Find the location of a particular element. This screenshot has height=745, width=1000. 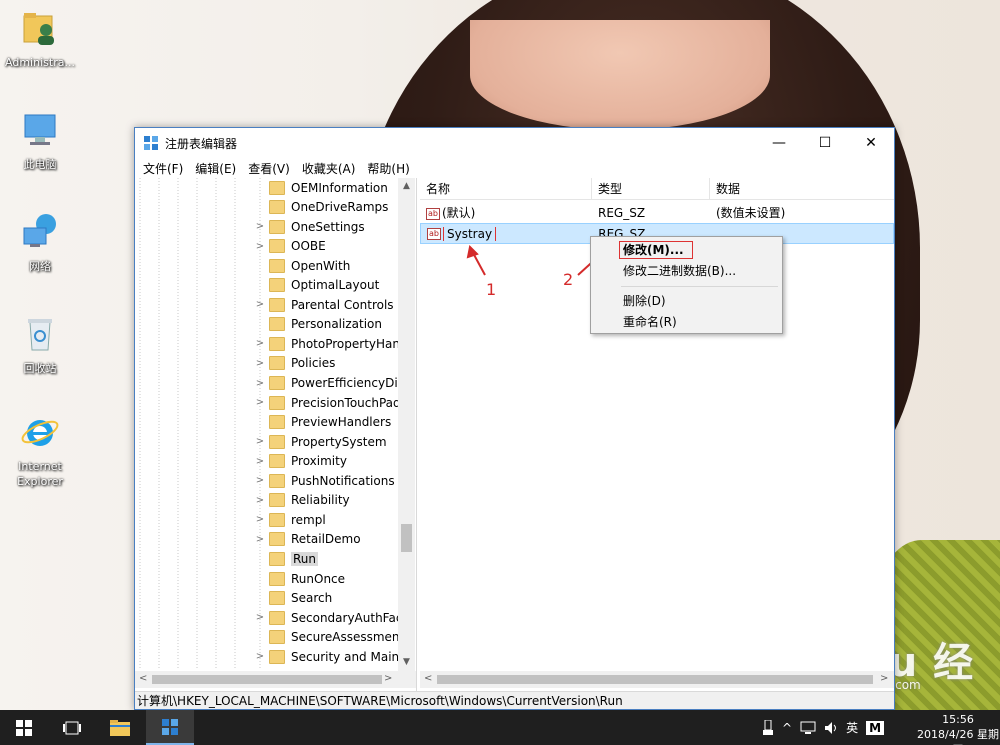

tree-item: OneDriveRamps is located at coordinates (320, 207).